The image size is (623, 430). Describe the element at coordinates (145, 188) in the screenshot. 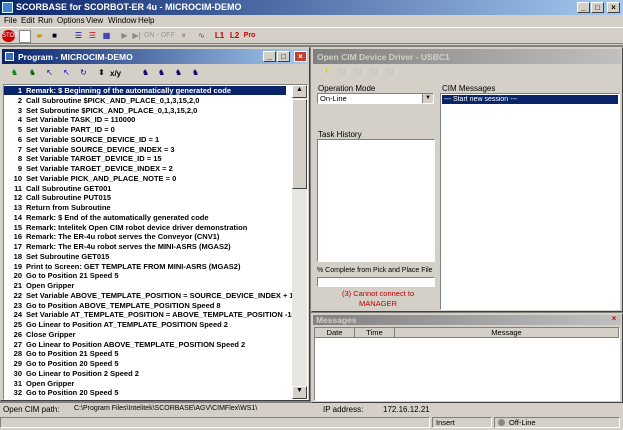

I see `program-line: 11 Call Subroutine GET001` at that location.